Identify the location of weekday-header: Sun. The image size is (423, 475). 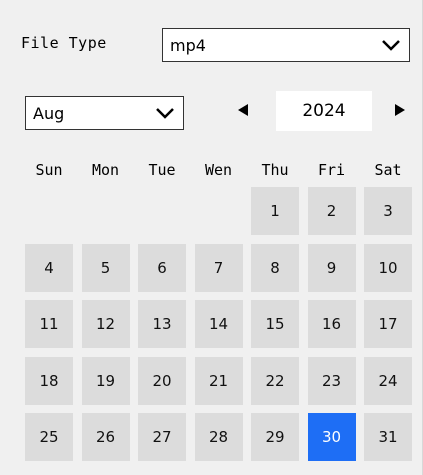
(49, 170).